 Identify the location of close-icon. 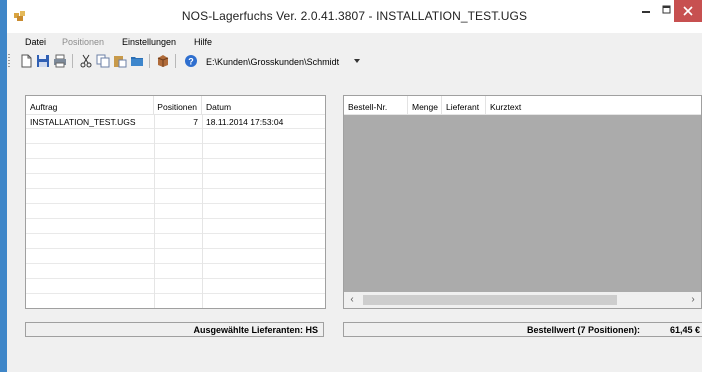
(688, 11).